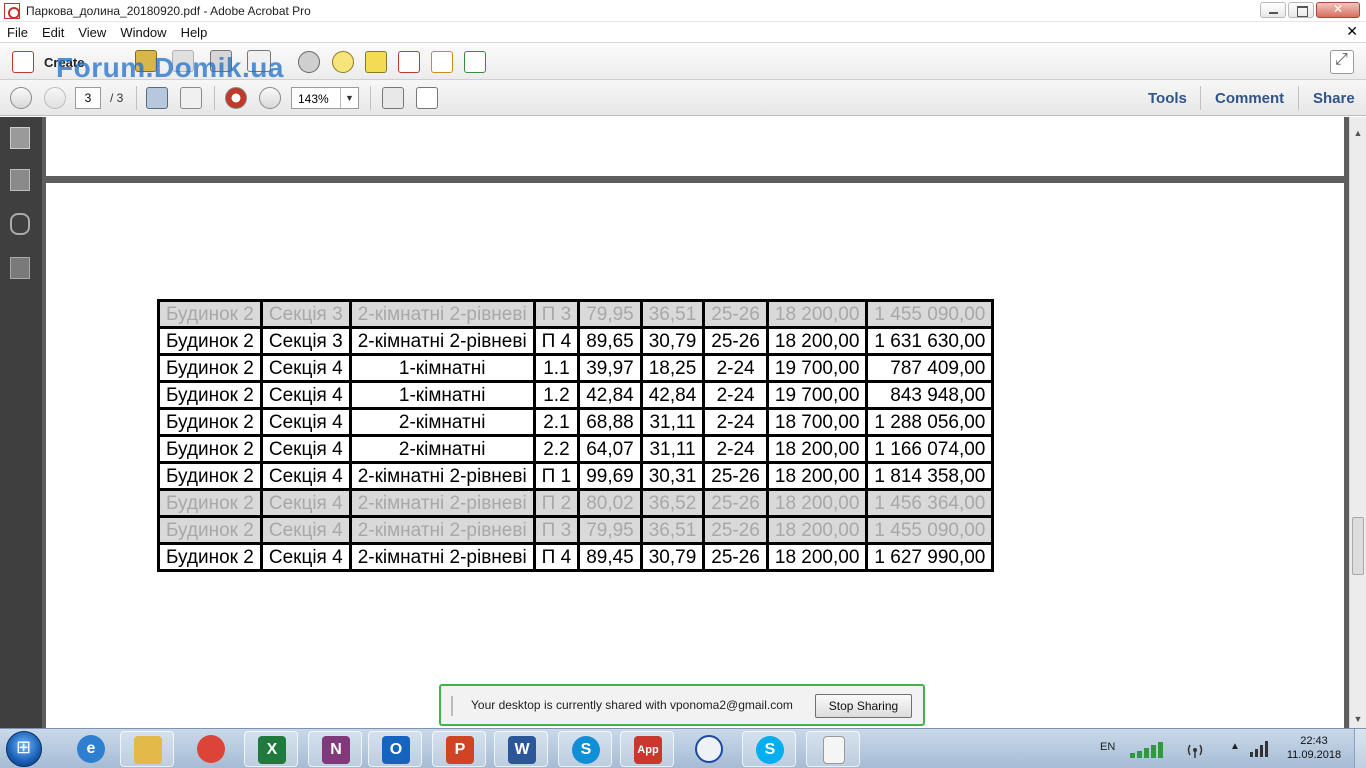  I want to click on comment-icon, so click(343, 62).